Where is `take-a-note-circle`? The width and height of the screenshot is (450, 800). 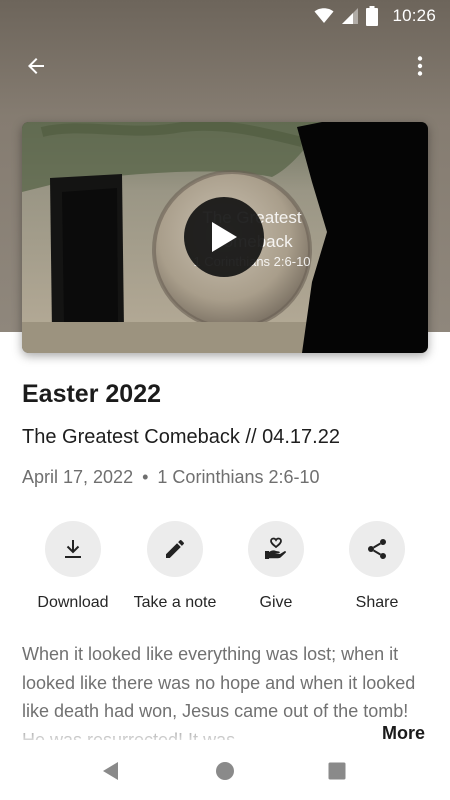
take-a-note-circle is located at coordinates (175, 549).